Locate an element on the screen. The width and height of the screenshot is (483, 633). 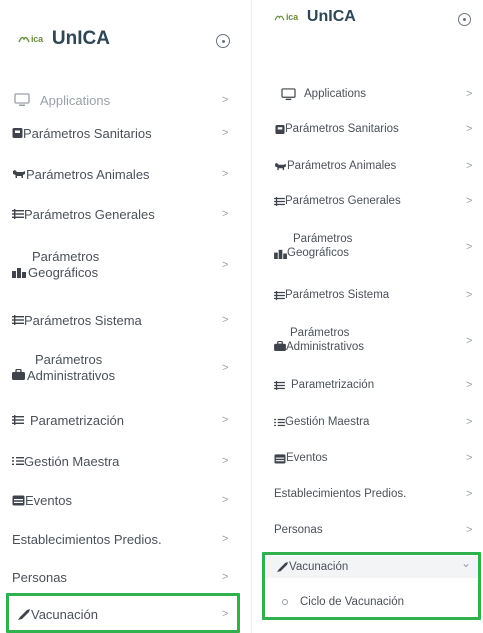
sidebar-toggle-icon is located at coordinates (223, 41).